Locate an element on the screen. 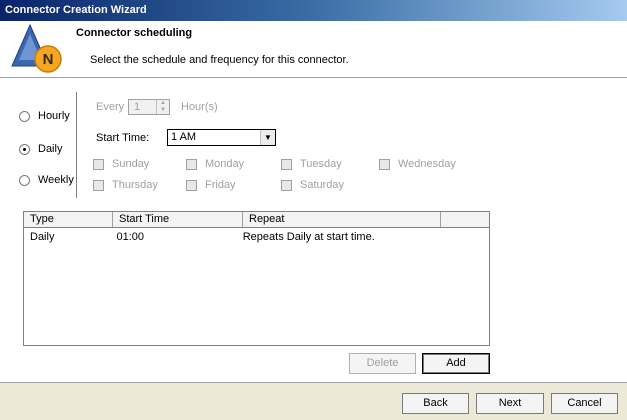 This screenshot has width=627, height=420. radio-hourly-label: Hourly is located at coordinates (54, 116).